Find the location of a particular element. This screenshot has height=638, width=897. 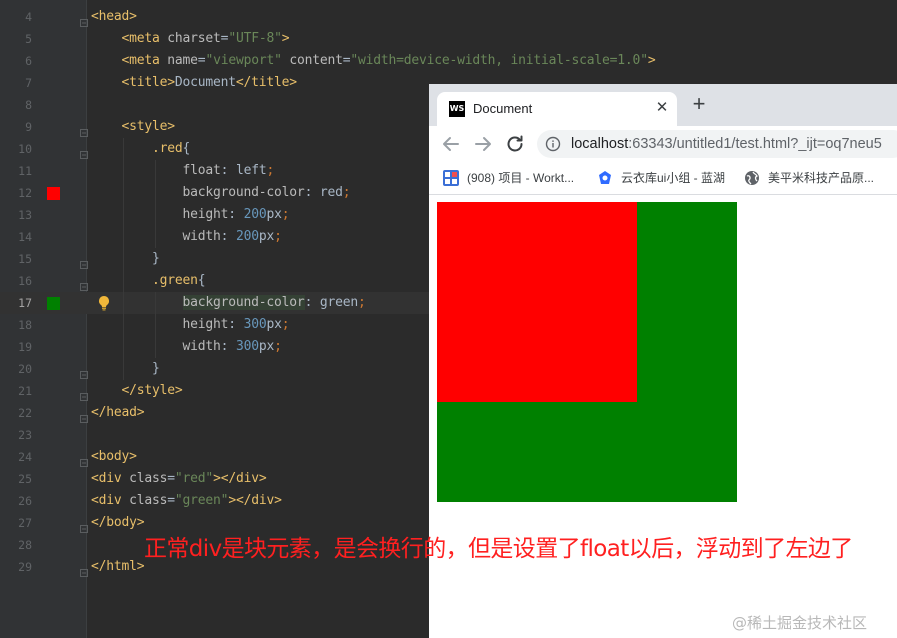

line-number: 28 is located at coordinates (25, 545).